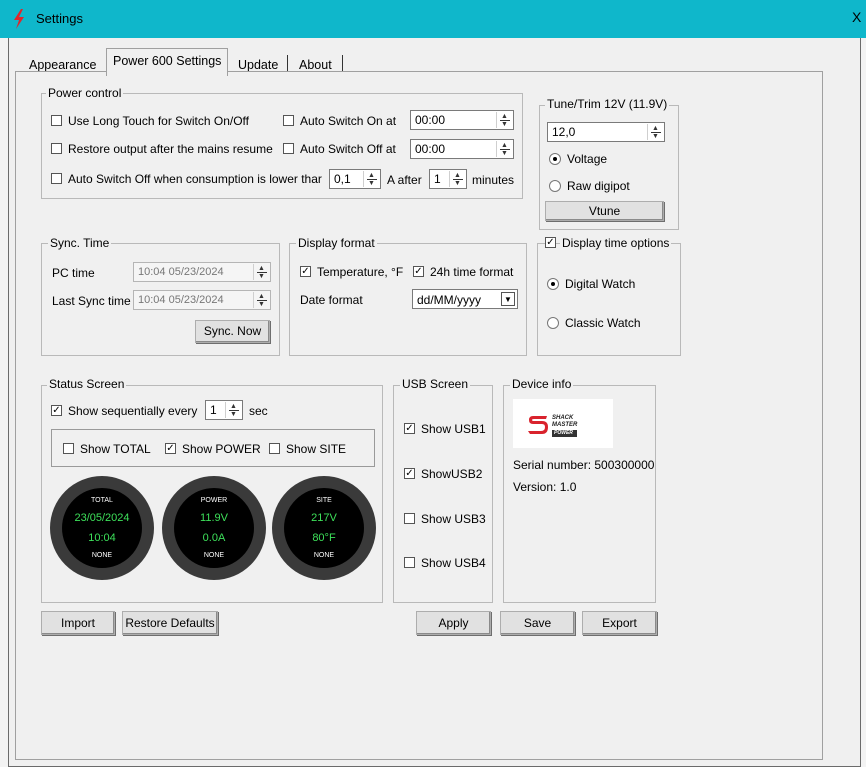 The image size is (866, 767). What do you see at coordinates (616, 243) in the screenshot?
I see `display-time-options-title: Display time options` at bounding box center [616, 243].